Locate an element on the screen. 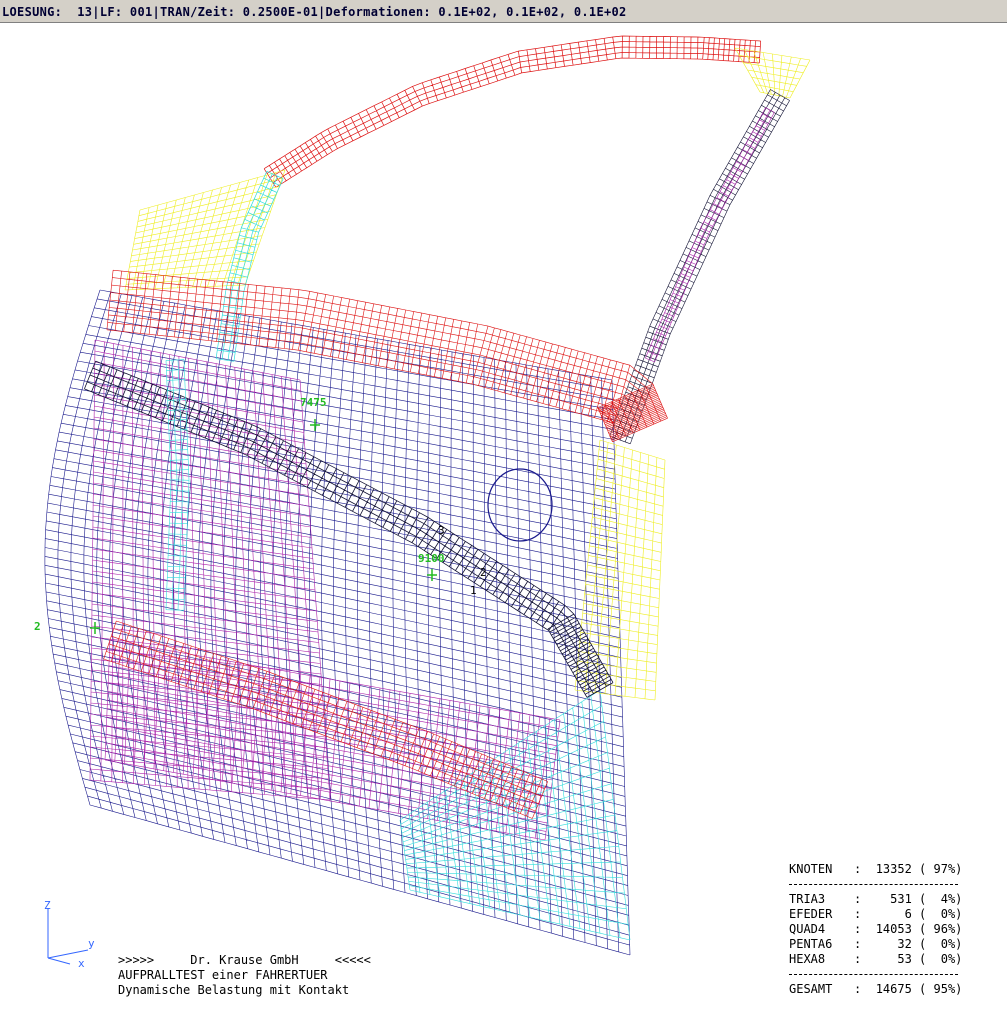 This screenshot has height=1010, width=1007. stat-gesamt: GESAMT : 14675 ( 95%) is located at coordinates (876, 989).